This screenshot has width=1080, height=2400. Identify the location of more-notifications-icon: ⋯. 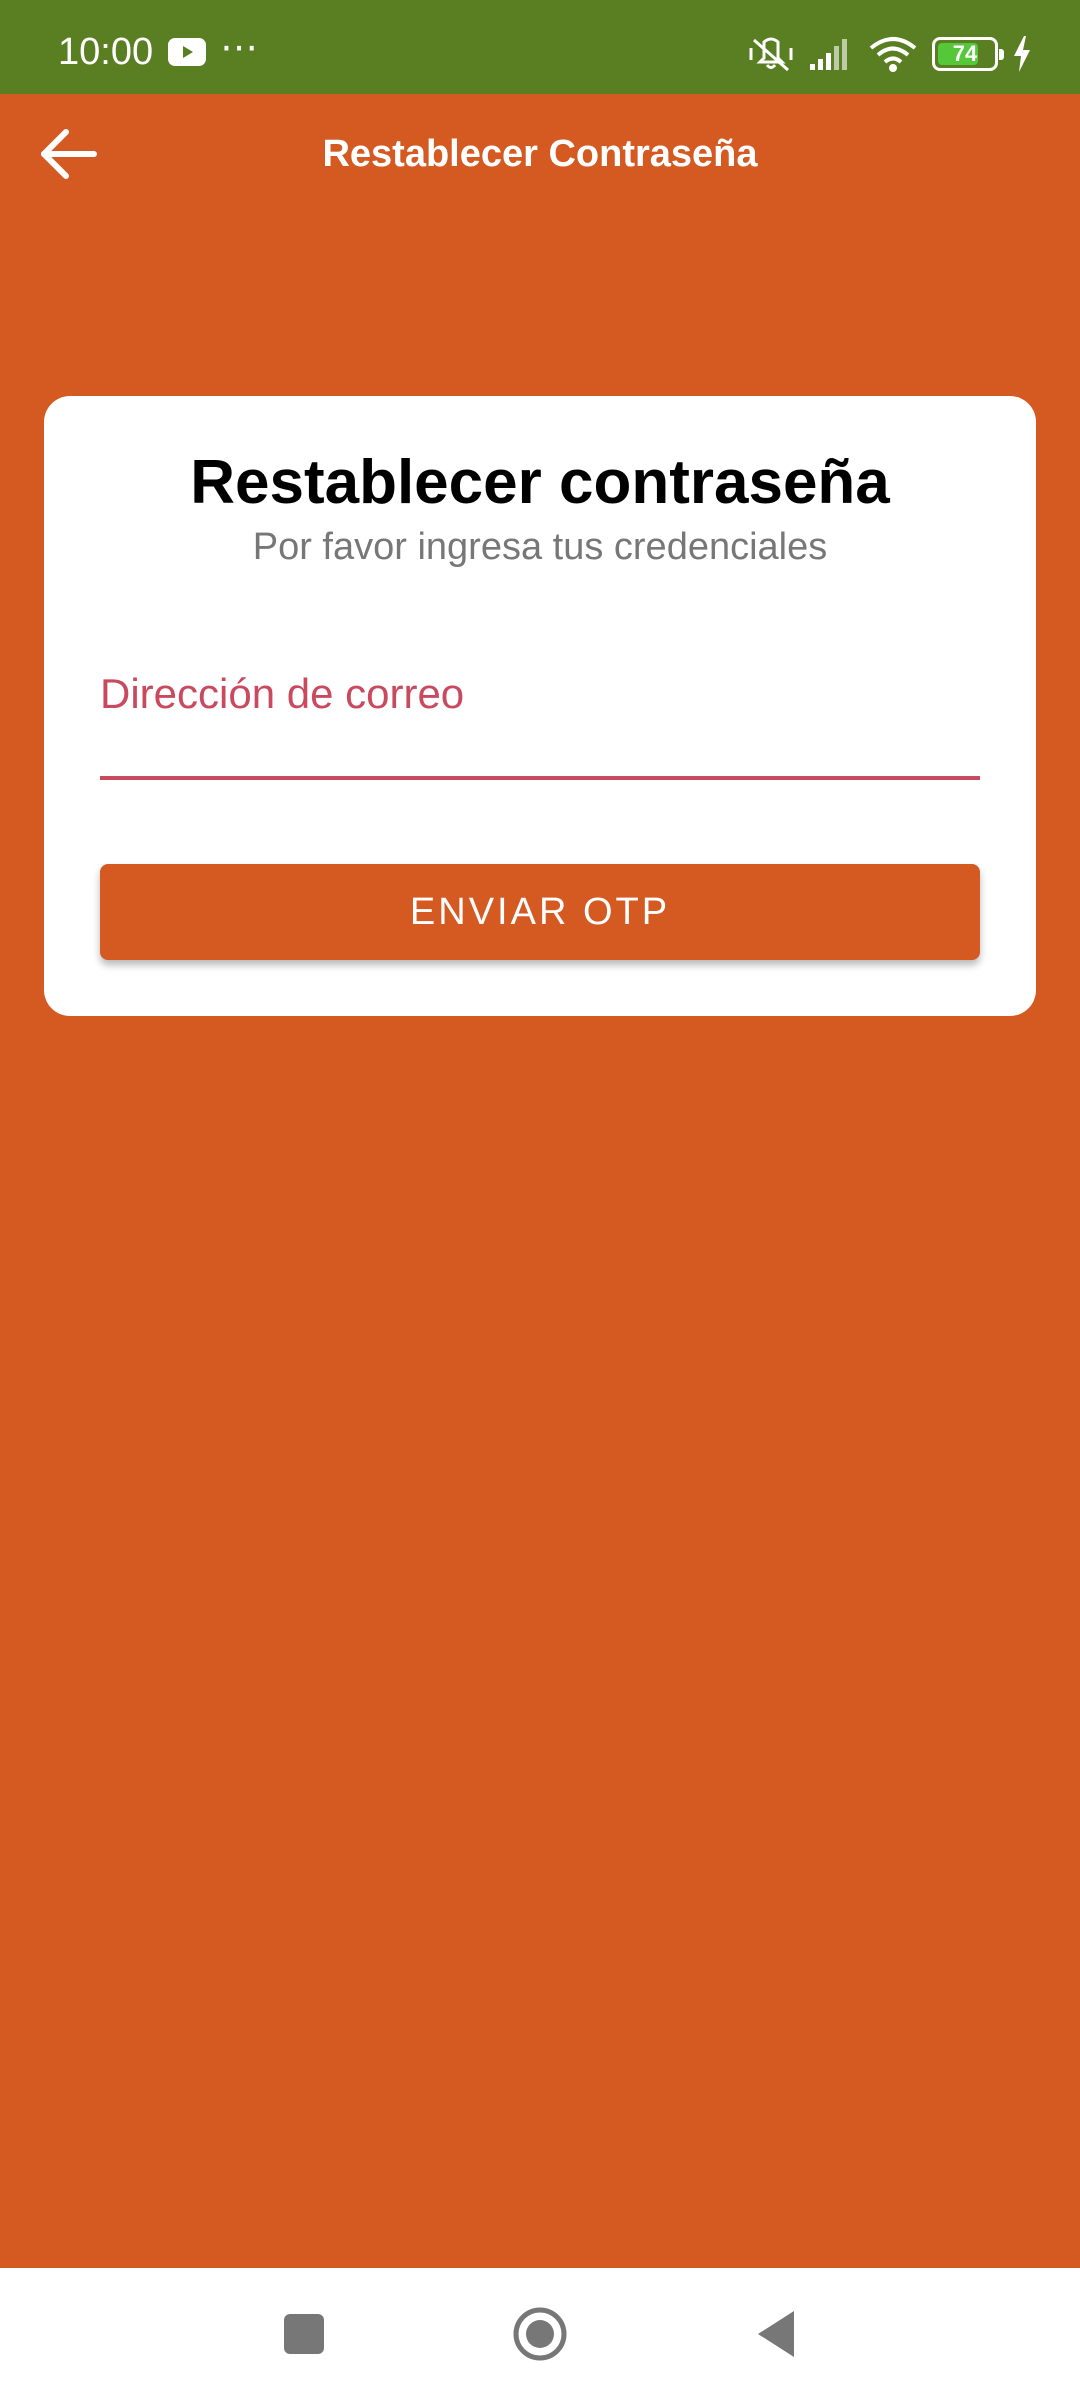
(240, 48).